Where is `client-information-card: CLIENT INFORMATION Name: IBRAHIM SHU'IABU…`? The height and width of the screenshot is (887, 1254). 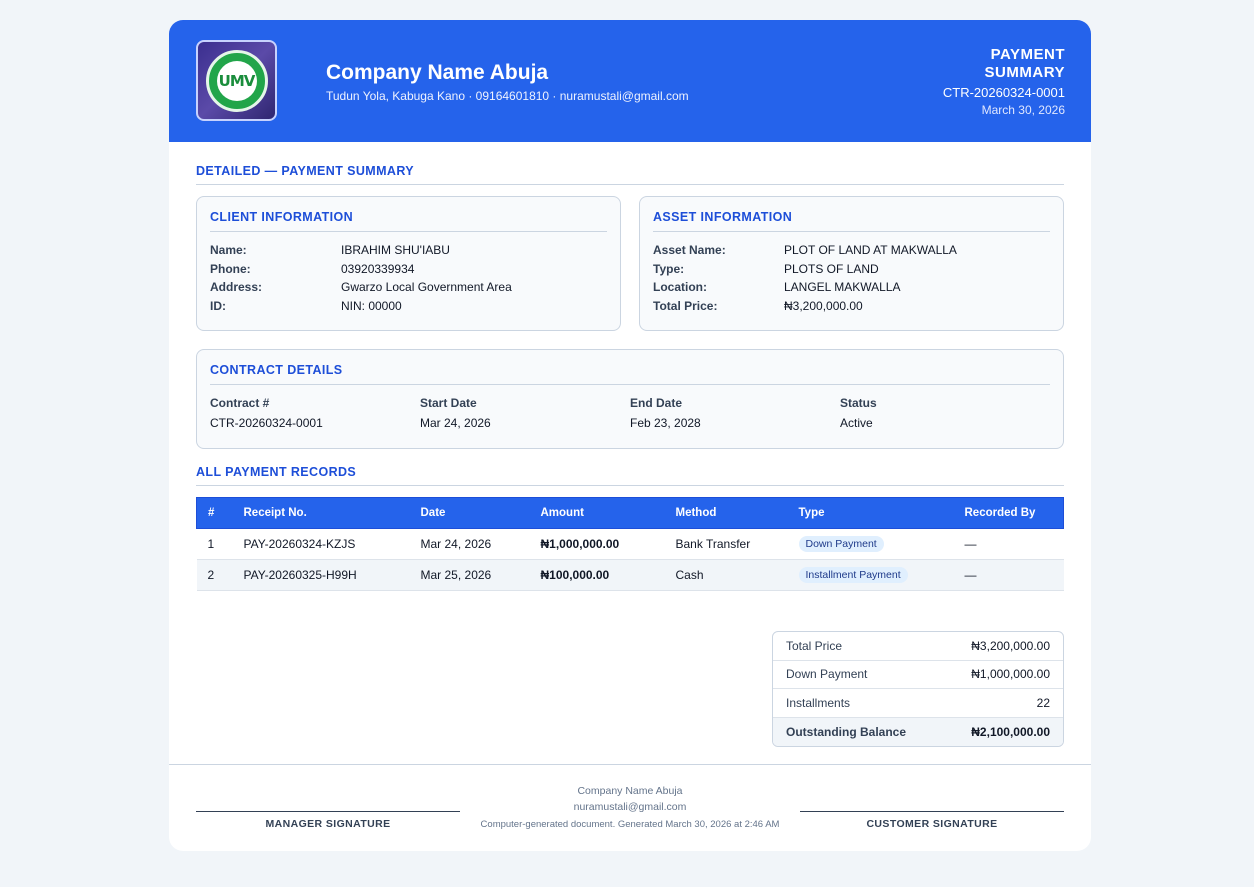
client-information-card: CLIENT INFORMATION Name: IBRAHIM SHU'IABU… is located at coordinates (408, 263).